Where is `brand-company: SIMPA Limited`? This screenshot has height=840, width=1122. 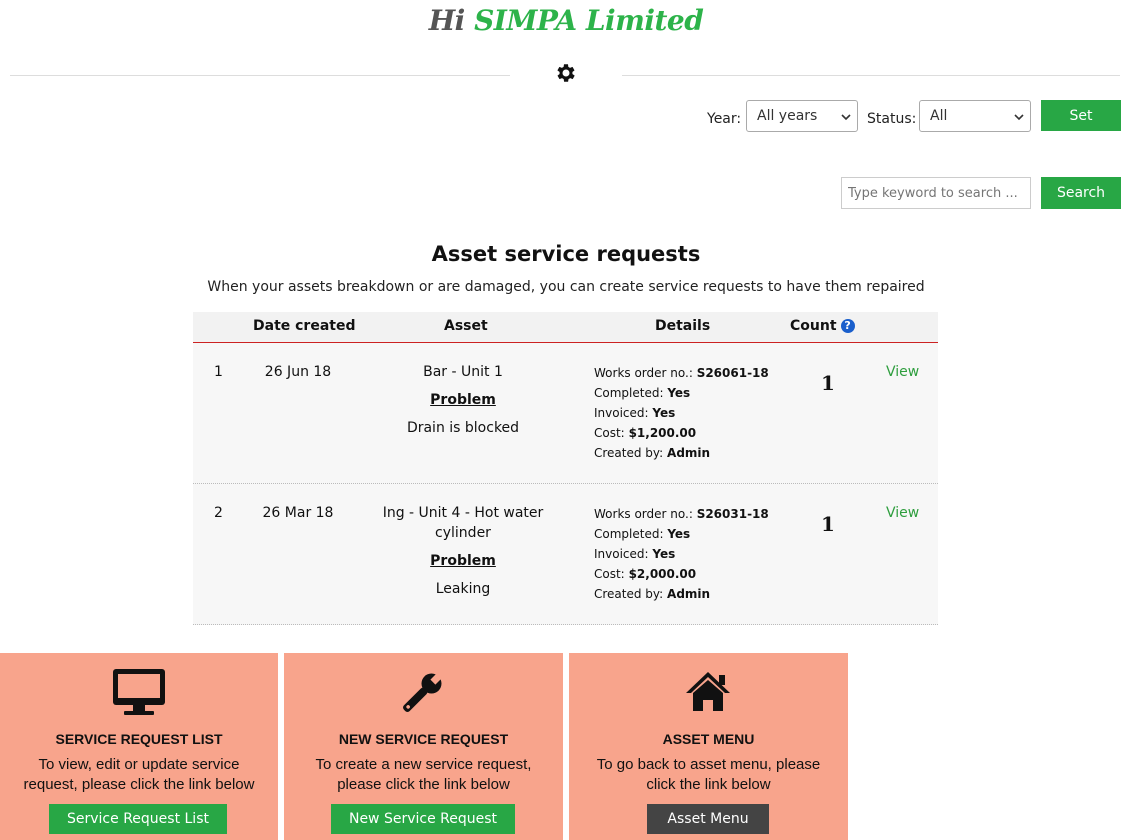
brand-company: SIMPA Limited is located at coordinates (589, 20).